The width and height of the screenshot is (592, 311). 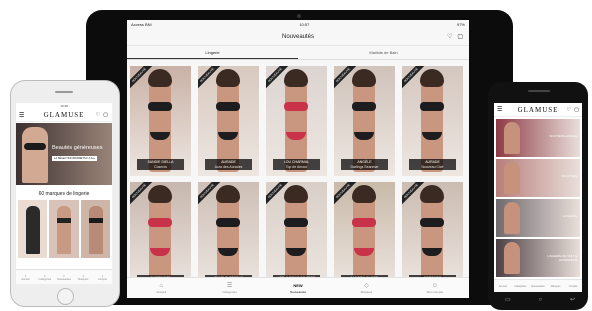 I want to click on product-card: NOUVEAUTÉEMPREINTEAyllon, so click(x=160, y=237).